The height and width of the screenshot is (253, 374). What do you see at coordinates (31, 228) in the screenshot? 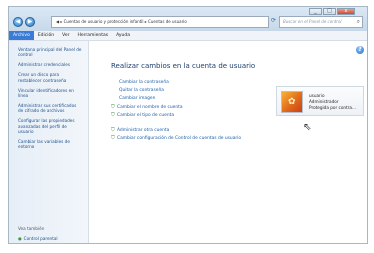
I see `see-also-label: Vea también` at bounding box center [31, 228].